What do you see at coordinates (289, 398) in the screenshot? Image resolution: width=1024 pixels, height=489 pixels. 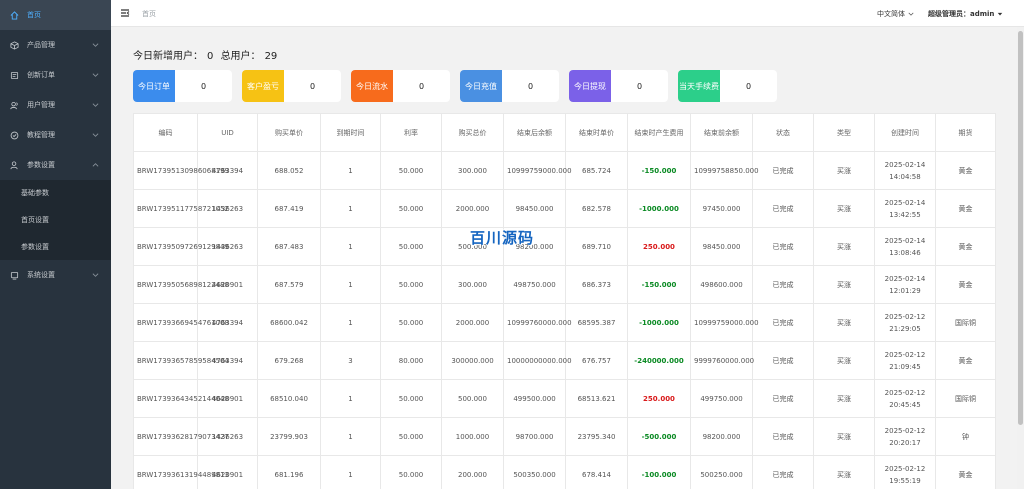 I see `table-cell: 68510.040` at bounding box center [289, 398].